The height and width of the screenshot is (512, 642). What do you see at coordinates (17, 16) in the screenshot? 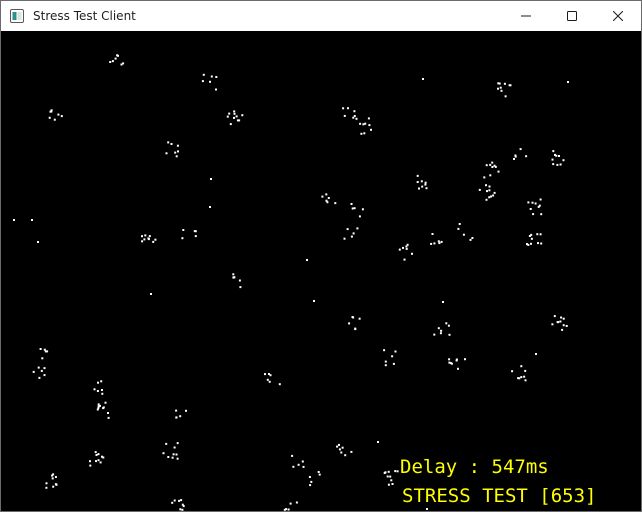
I see `app-window-icon` at bounding box center [17, 16].